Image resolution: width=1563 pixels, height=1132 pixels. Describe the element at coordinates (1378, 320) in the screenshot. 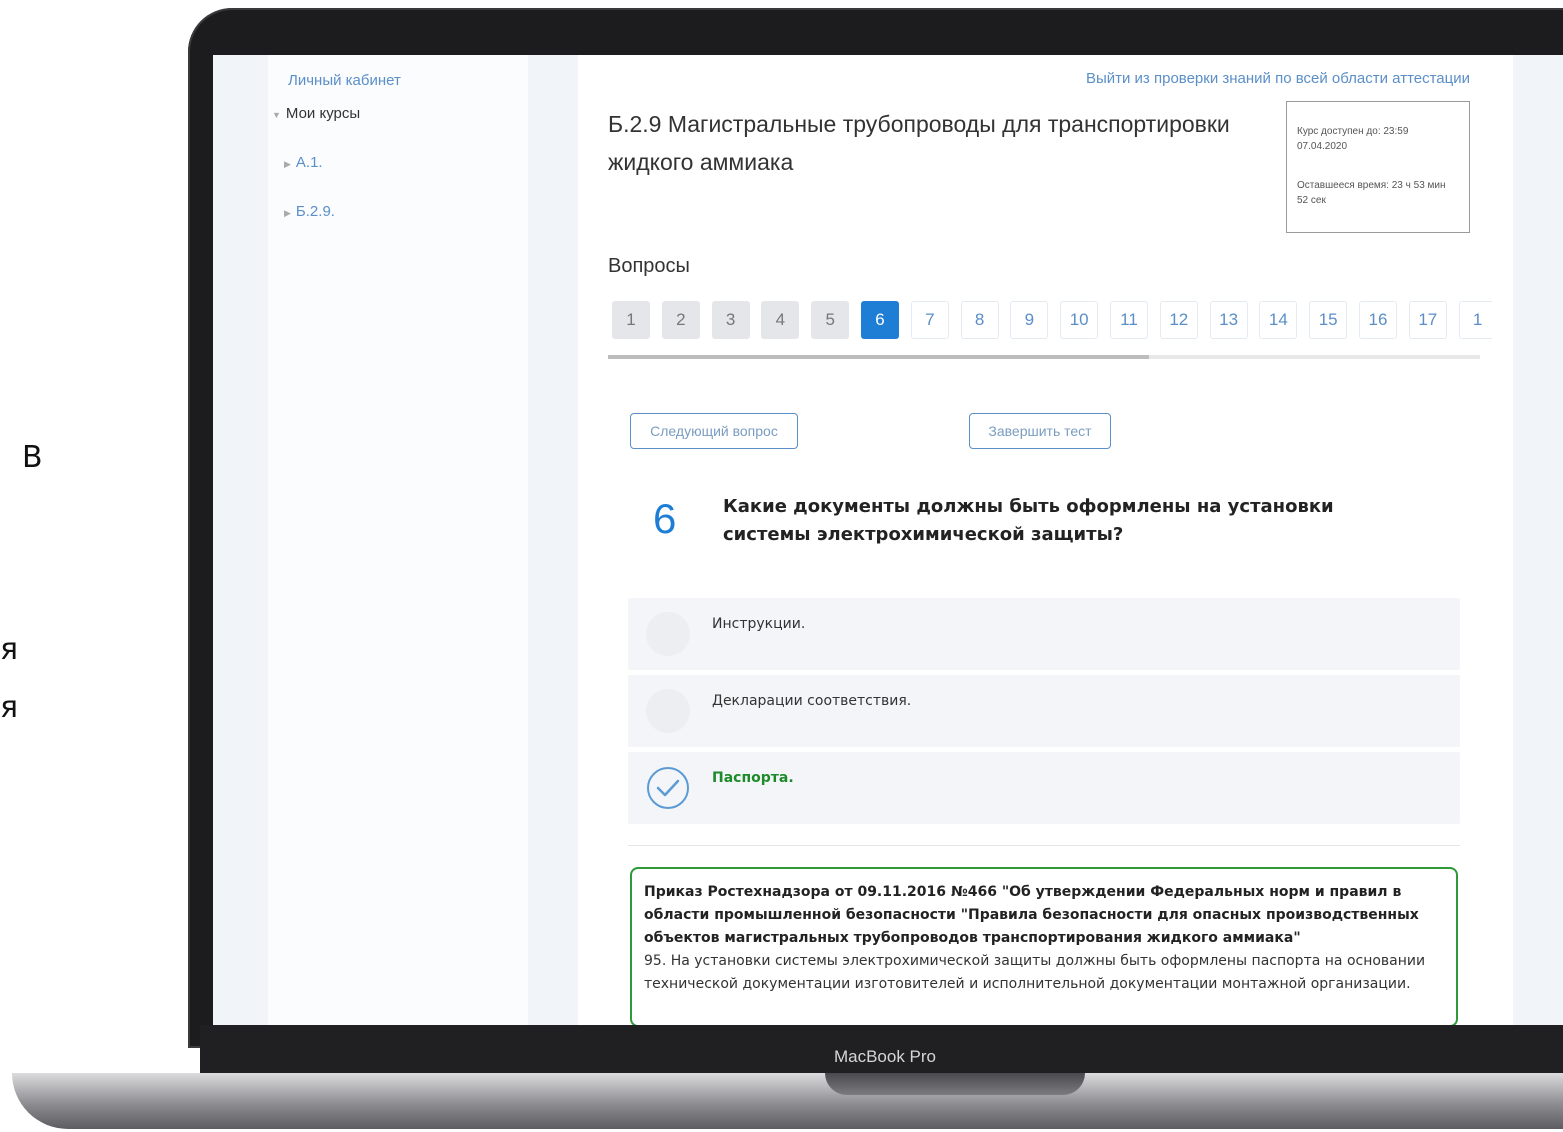

I see `question-nav-button: 16` at that location.